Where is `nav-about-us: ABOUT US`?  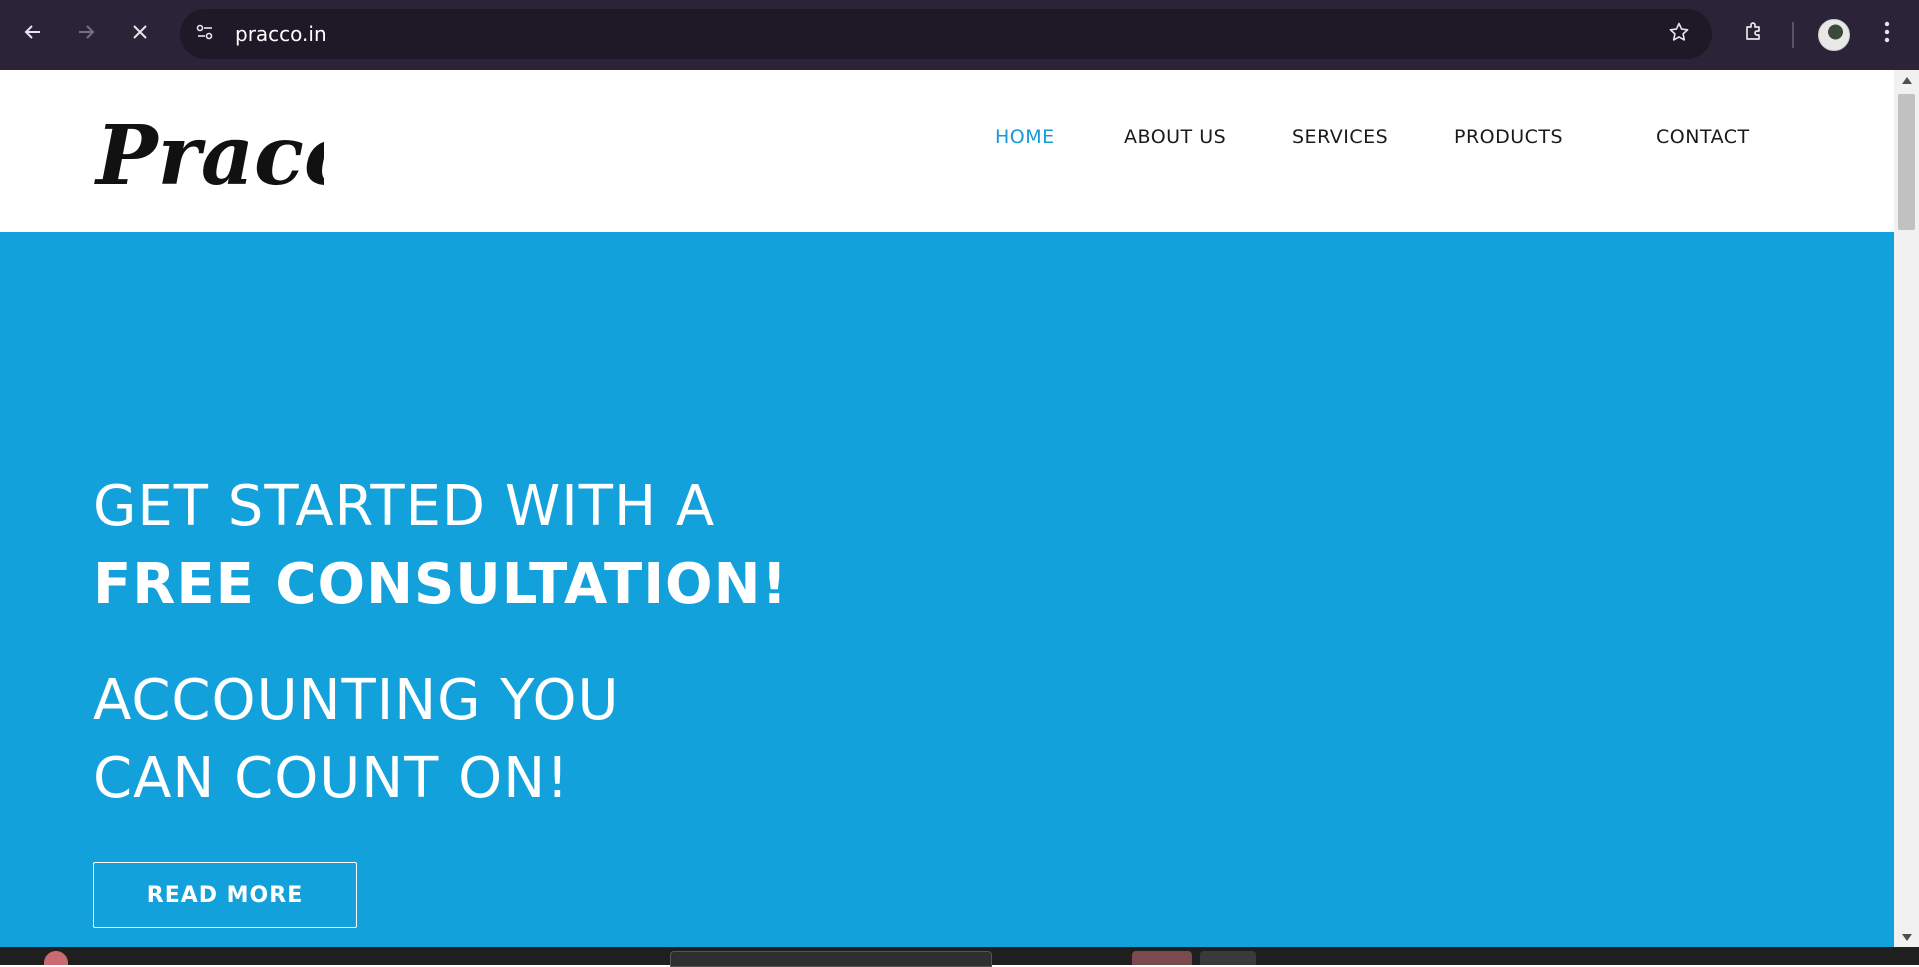 nav-about-us: ABOUT US is located at coordinates (1175, 137).